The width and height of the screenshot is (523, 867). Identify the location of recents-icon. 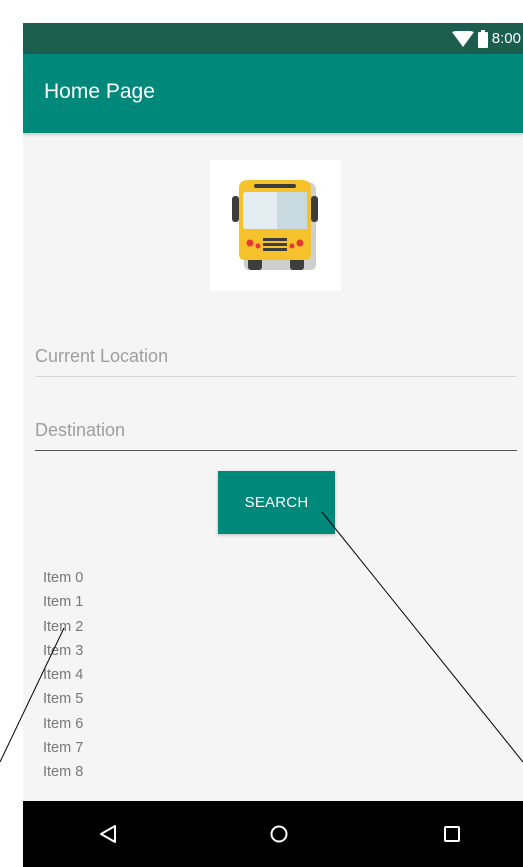
(452, 834).